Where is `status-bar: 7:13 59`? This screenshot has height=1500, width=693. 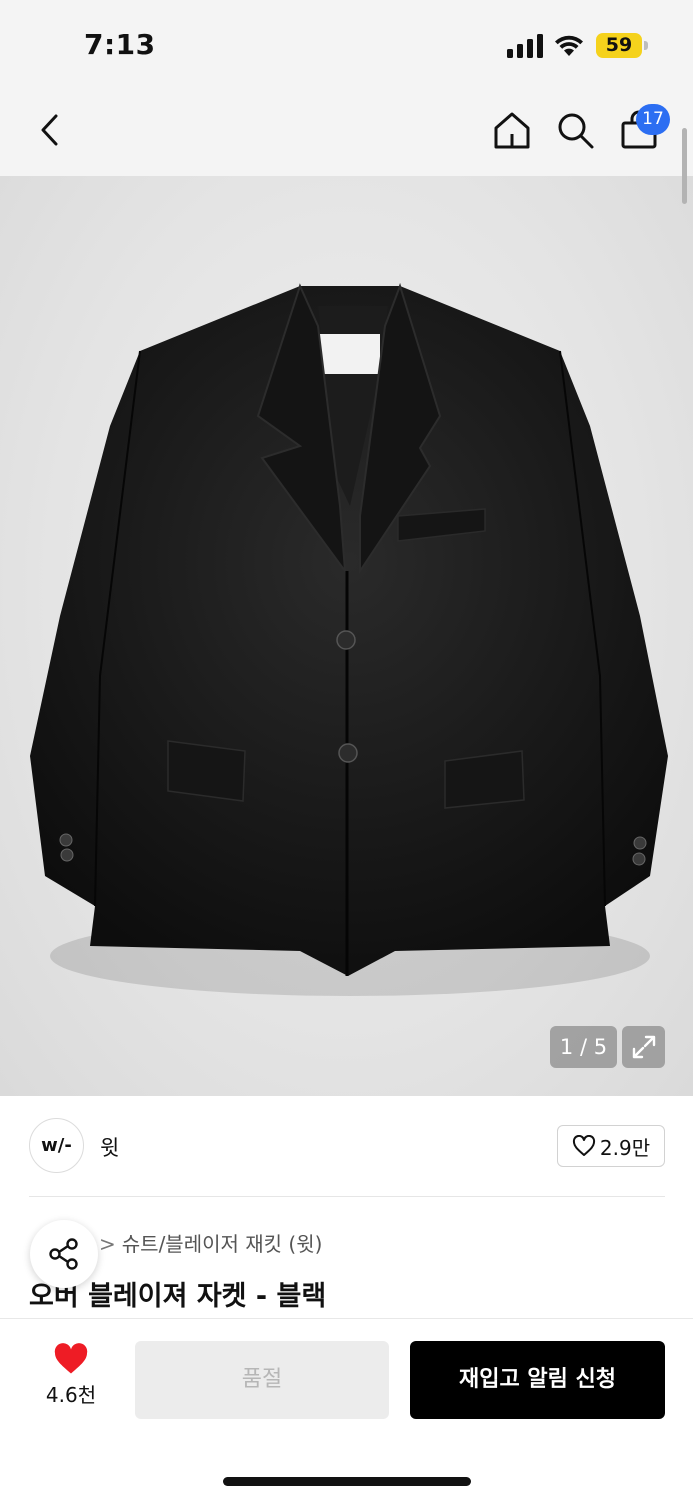
status-bar: 7:13 59 is located at coordinates (346, 45).